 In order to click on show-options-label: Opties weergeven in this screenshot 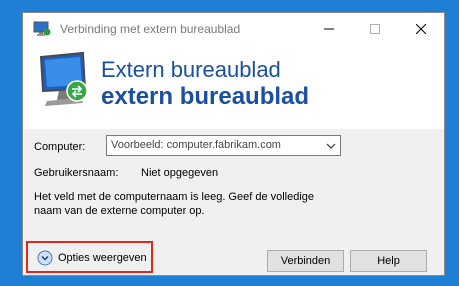, I will do `click(102, 258)`.